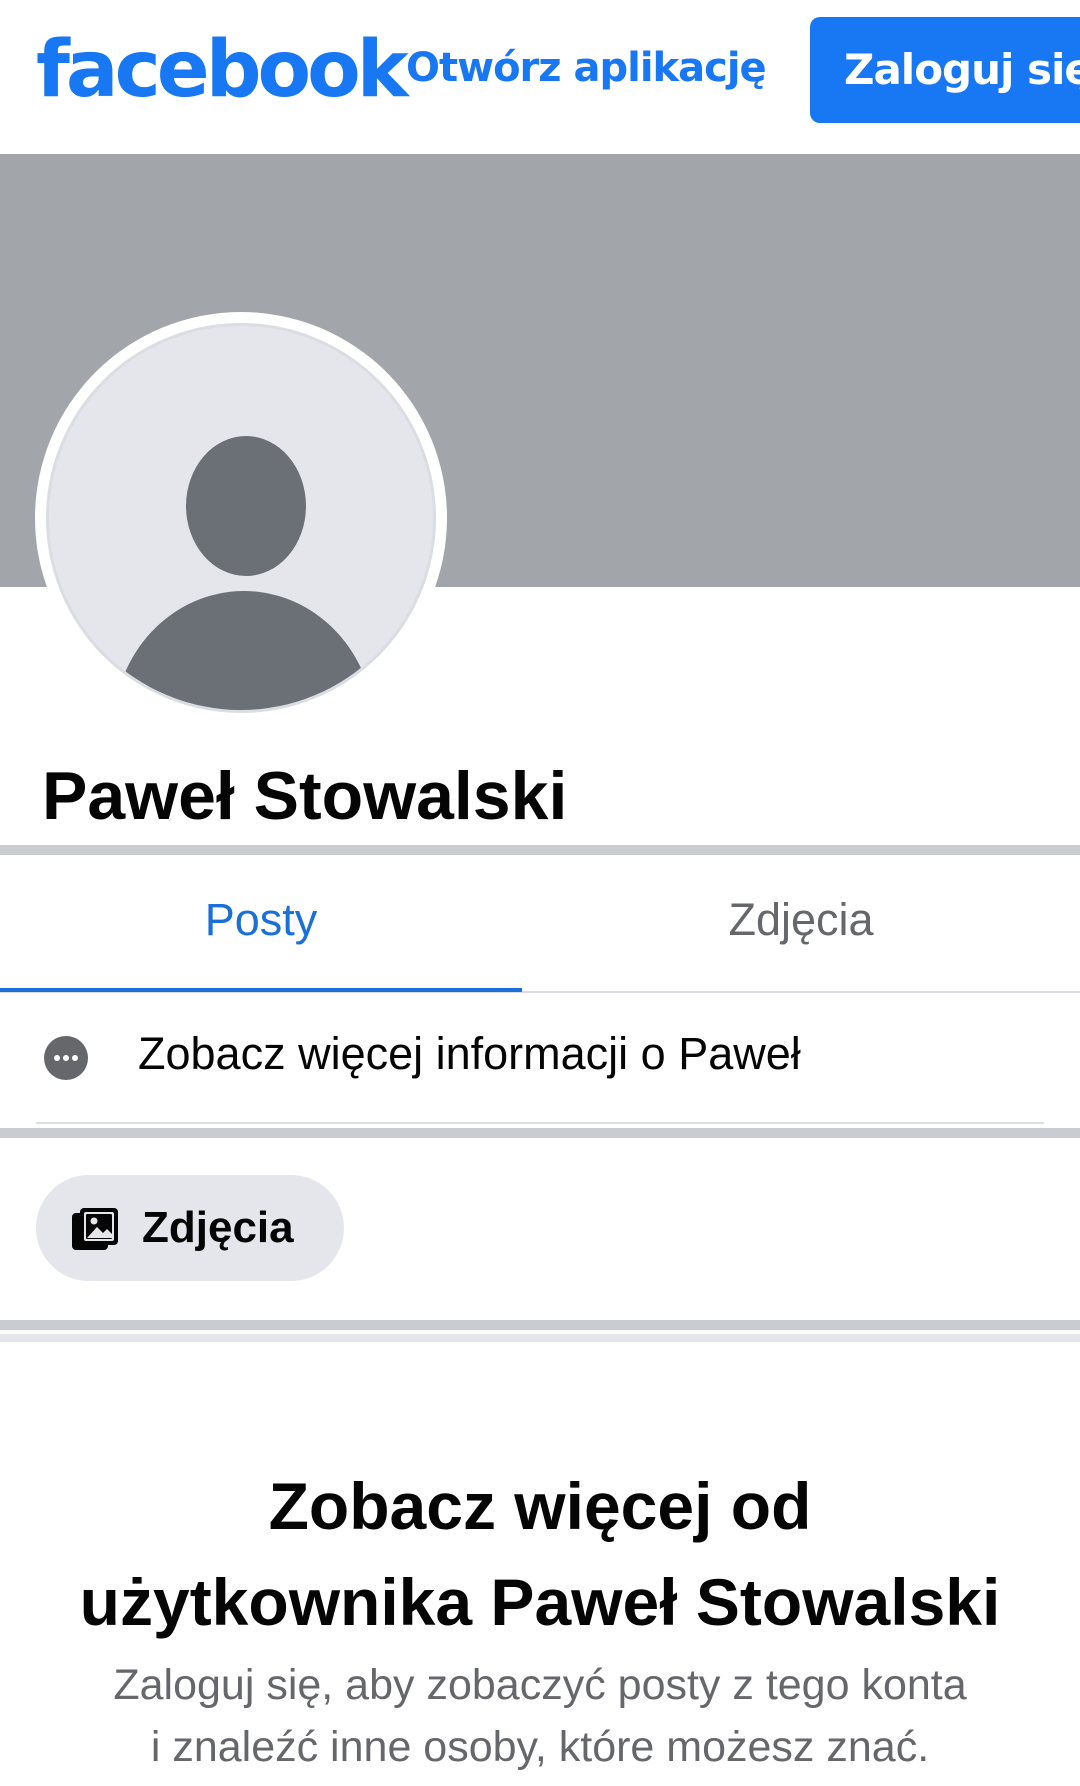 This screenshot has width=1080, height=1786. I want to click on facebook-logo: facebook, so click(222, 70).